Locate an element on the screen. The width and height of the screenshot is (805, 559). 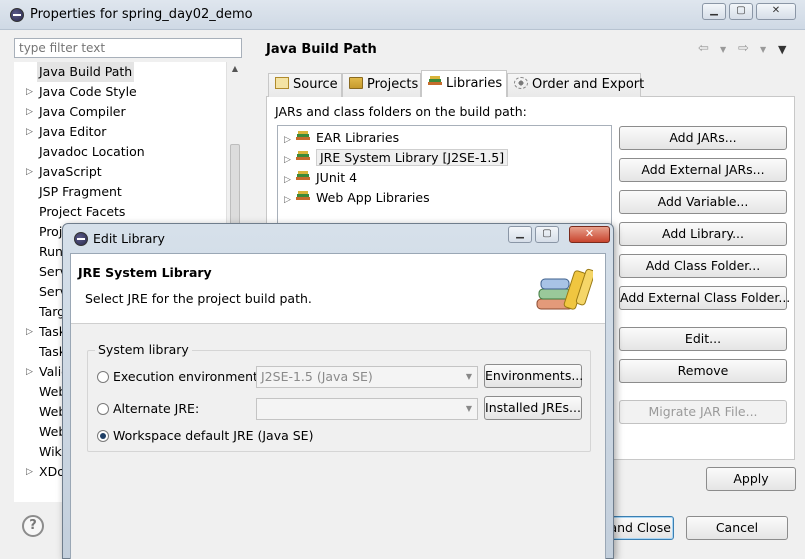
library-label: JRE System Library [J2SE-1.5] is located at coordinates (412, 157).